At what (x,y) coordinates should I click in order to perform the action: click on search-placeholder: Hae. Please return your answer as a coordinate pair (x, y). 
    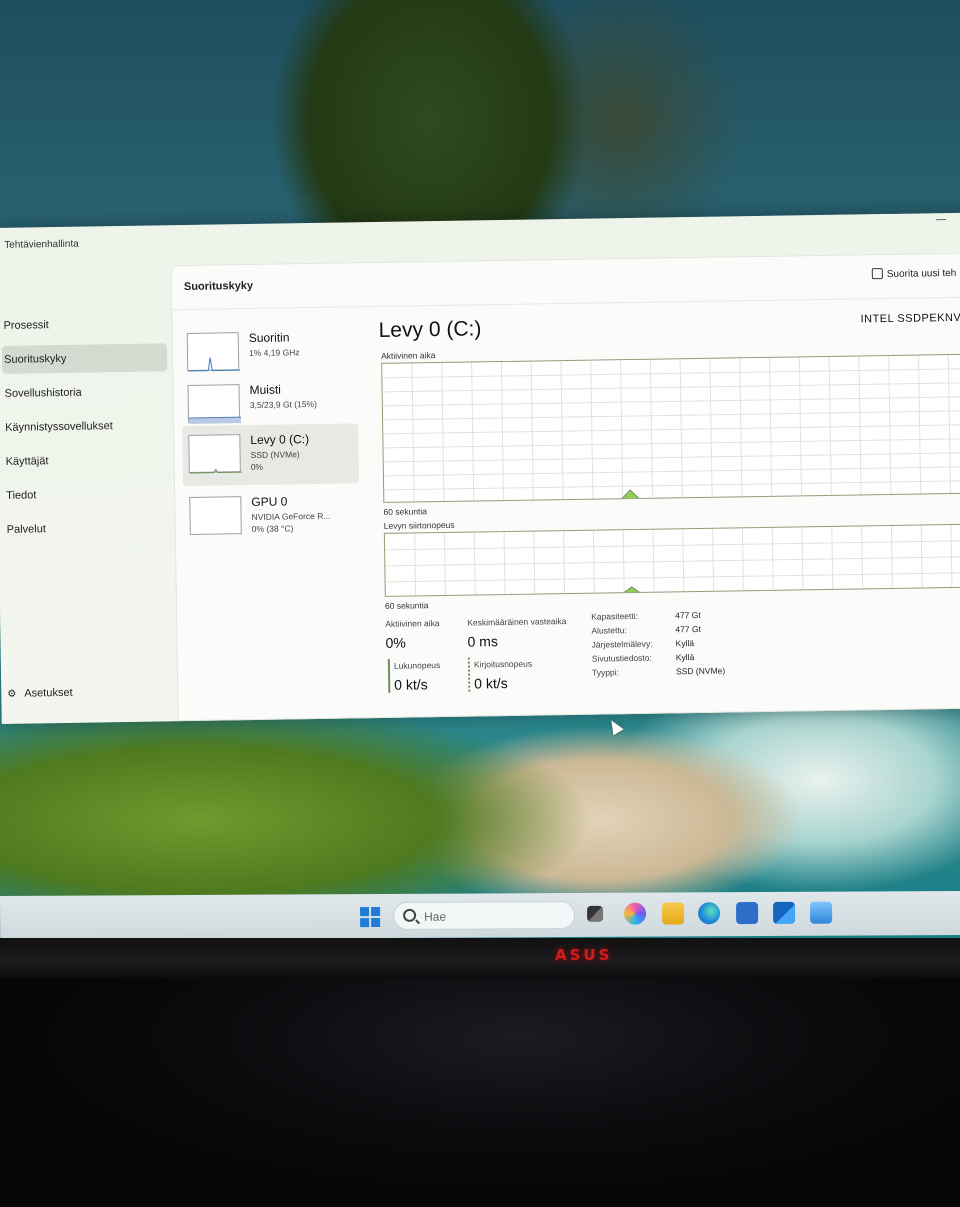
    Looking at the image, I should click on (435, 916).